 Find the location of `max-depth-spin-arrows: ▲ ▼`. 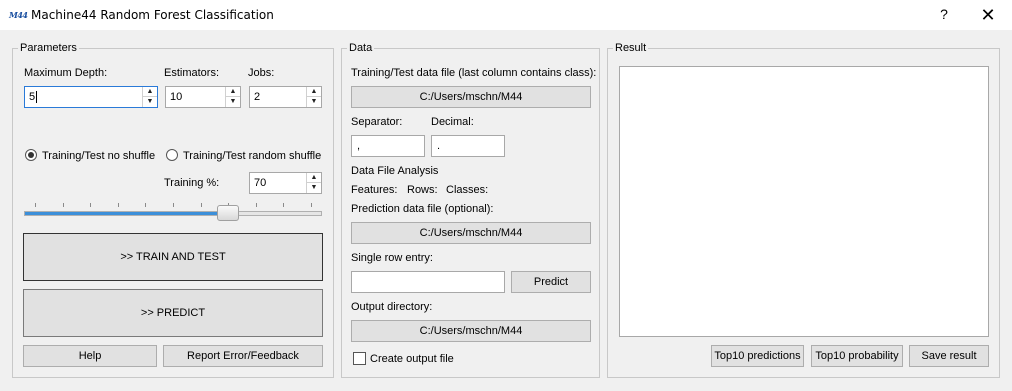

max-depth-spin-arrows: ▲ ▼ is located at coordinates (149, 97).